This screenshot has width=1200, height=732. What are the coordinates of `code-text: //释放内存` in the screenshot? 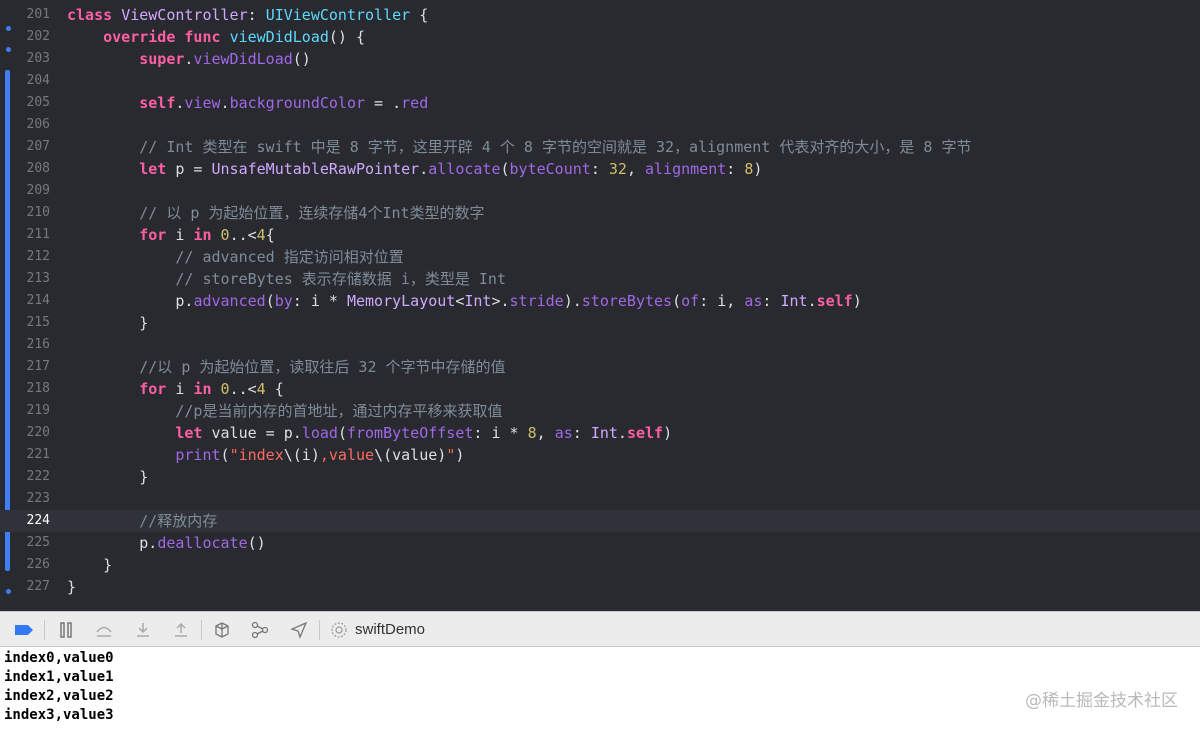 It's located at (178, 521).